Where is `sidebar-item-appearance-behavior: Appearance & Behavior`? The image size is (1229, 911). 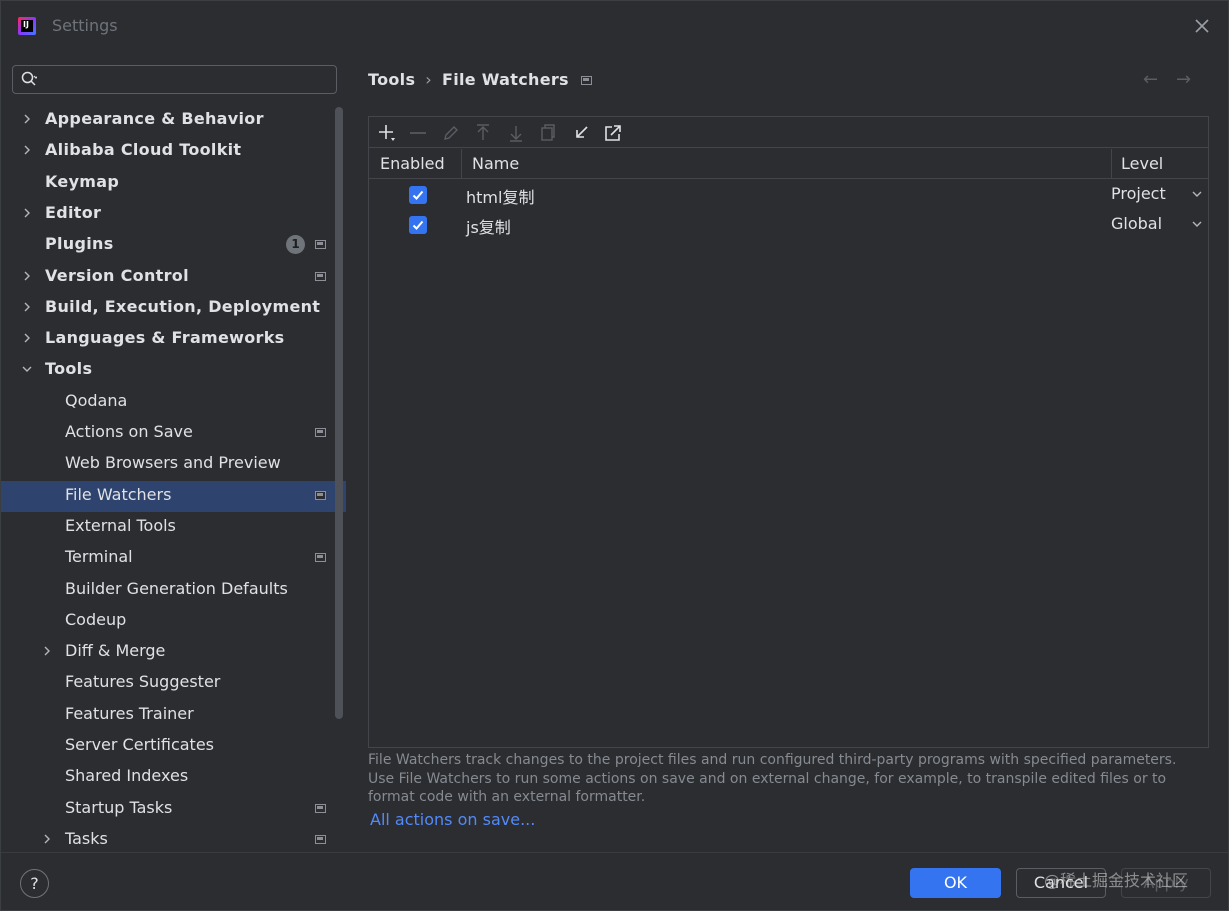
sidebar-item-appearance-behavior: Appearance & Behavior is located at coordinates (173, 120).